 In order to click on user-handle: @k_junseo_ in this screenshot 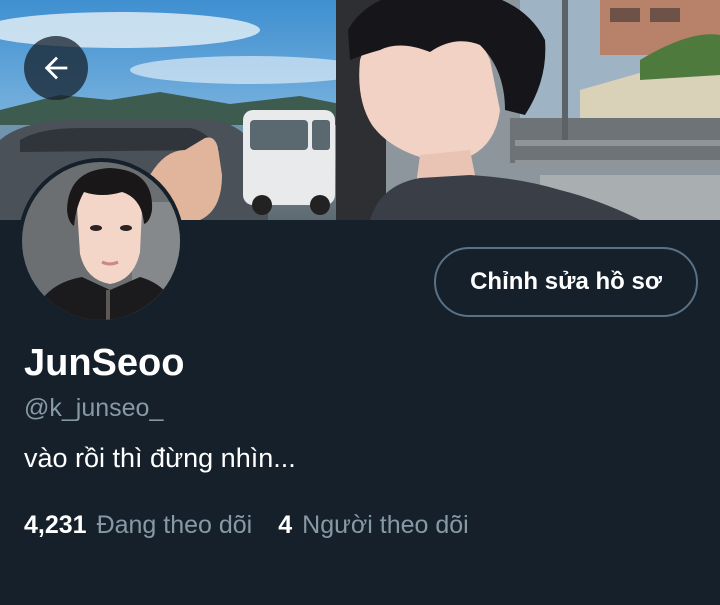, I will do `click(94, 408)`.